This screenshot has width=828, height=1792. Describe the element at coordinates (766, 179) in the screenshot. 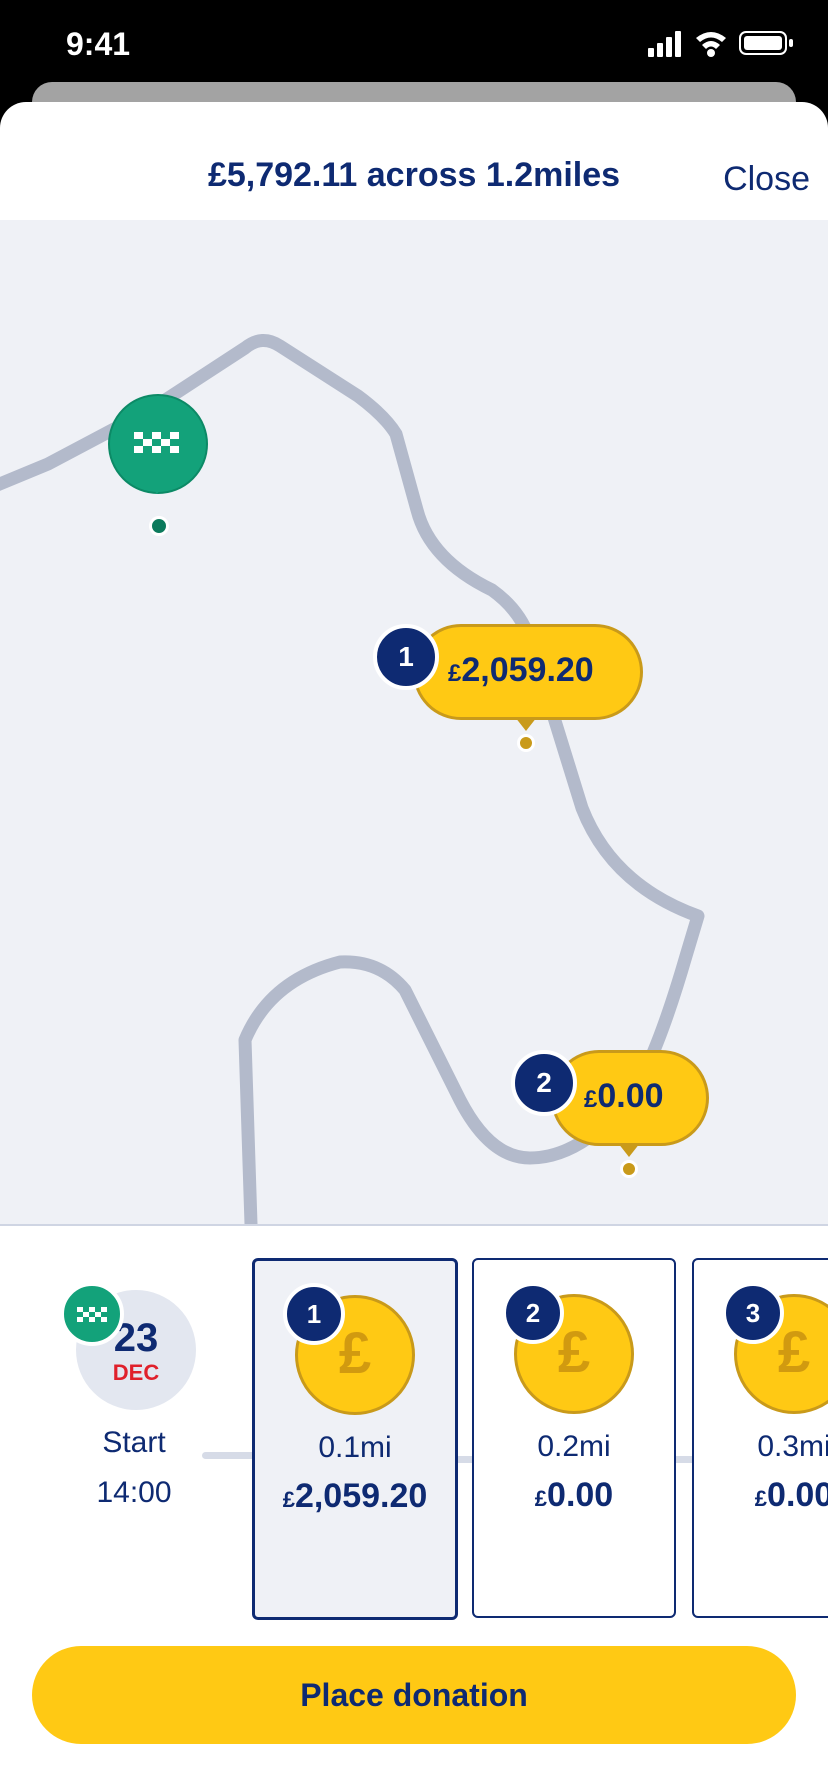

I see `close-button: Close` at that location.